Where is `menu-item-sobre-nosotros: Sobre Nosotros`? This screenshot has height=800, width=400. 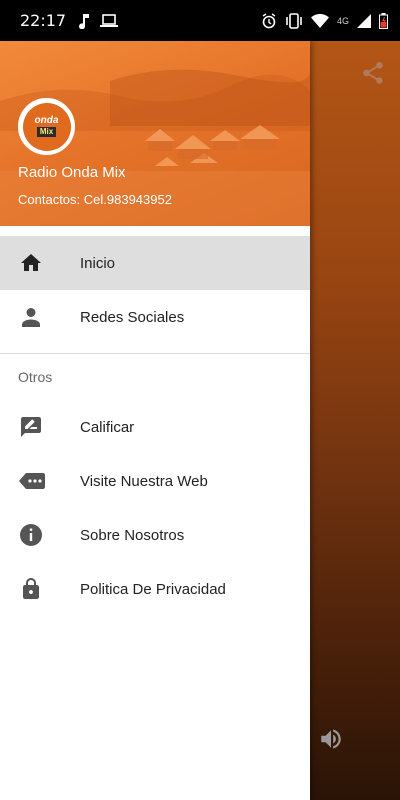
menu-item-sobre-nosotros: Sobre Nosotros is located at coordinates (155, 535).